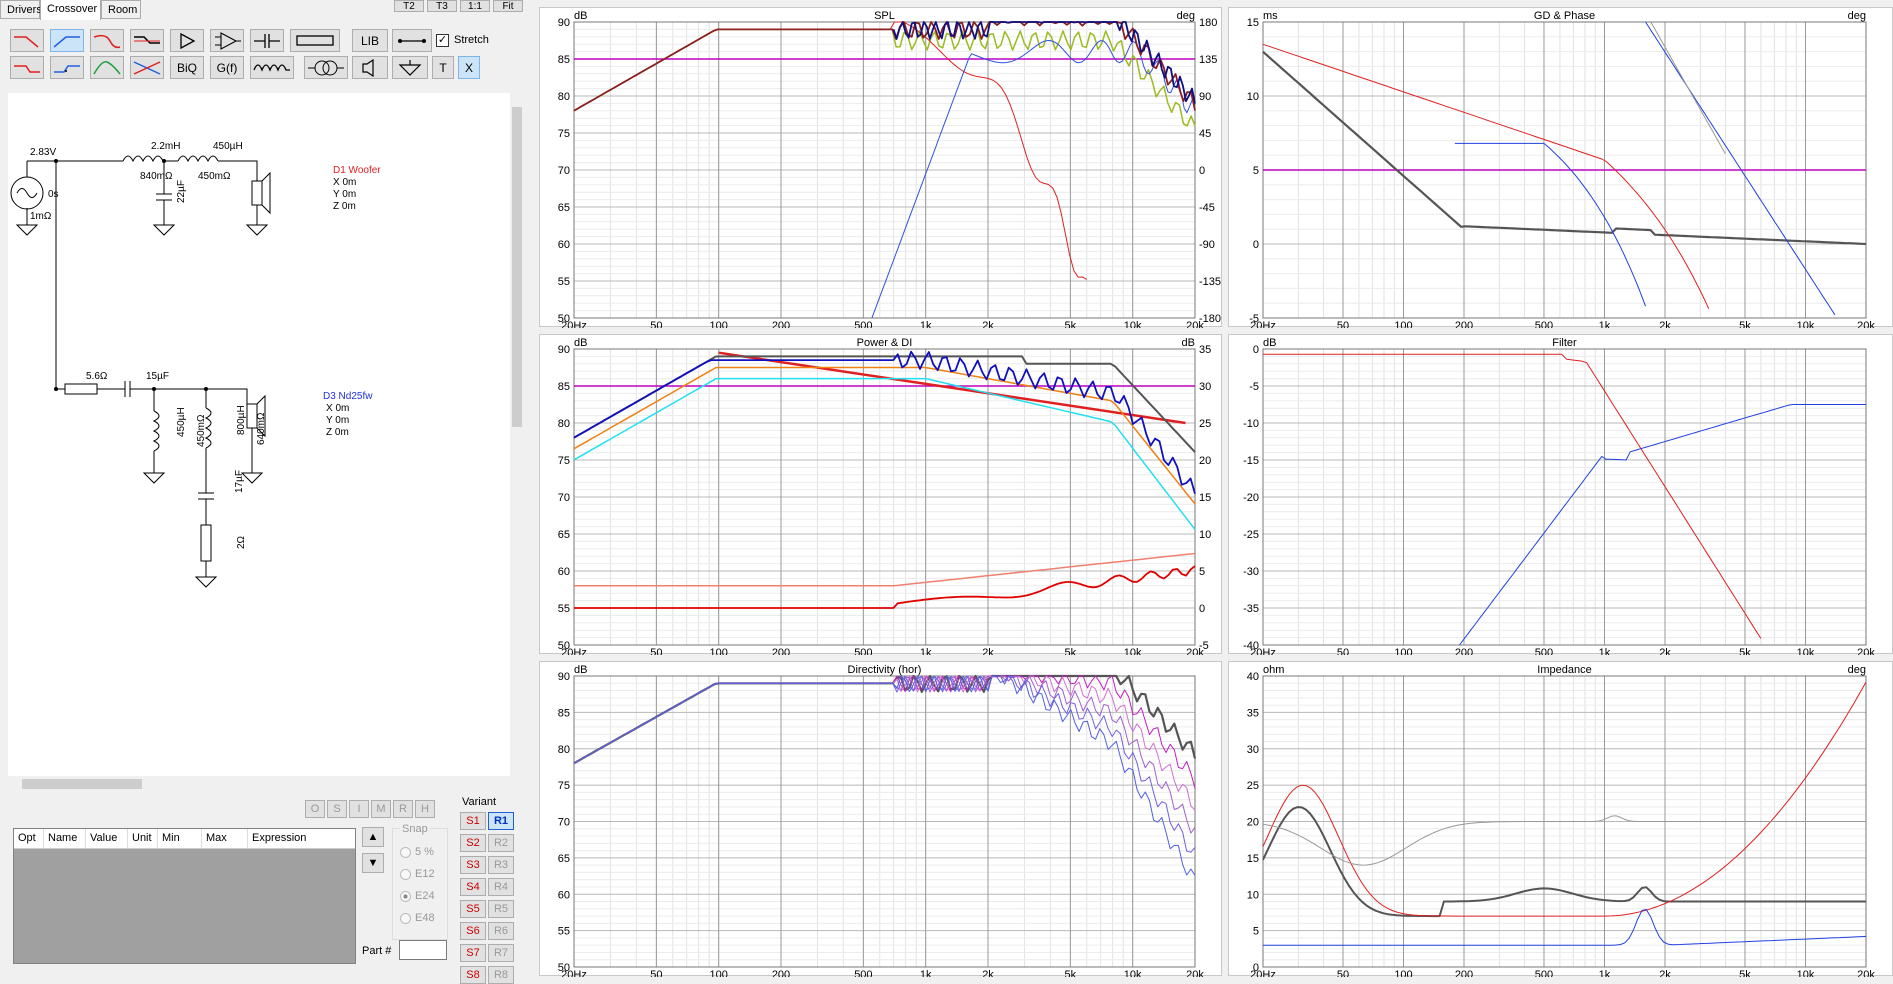 This screenshot has width=1893, height=984. What do you see at coordinates (147, 40) in the screenshot?
I see `shelf-button` at bounding box center [147, 40].